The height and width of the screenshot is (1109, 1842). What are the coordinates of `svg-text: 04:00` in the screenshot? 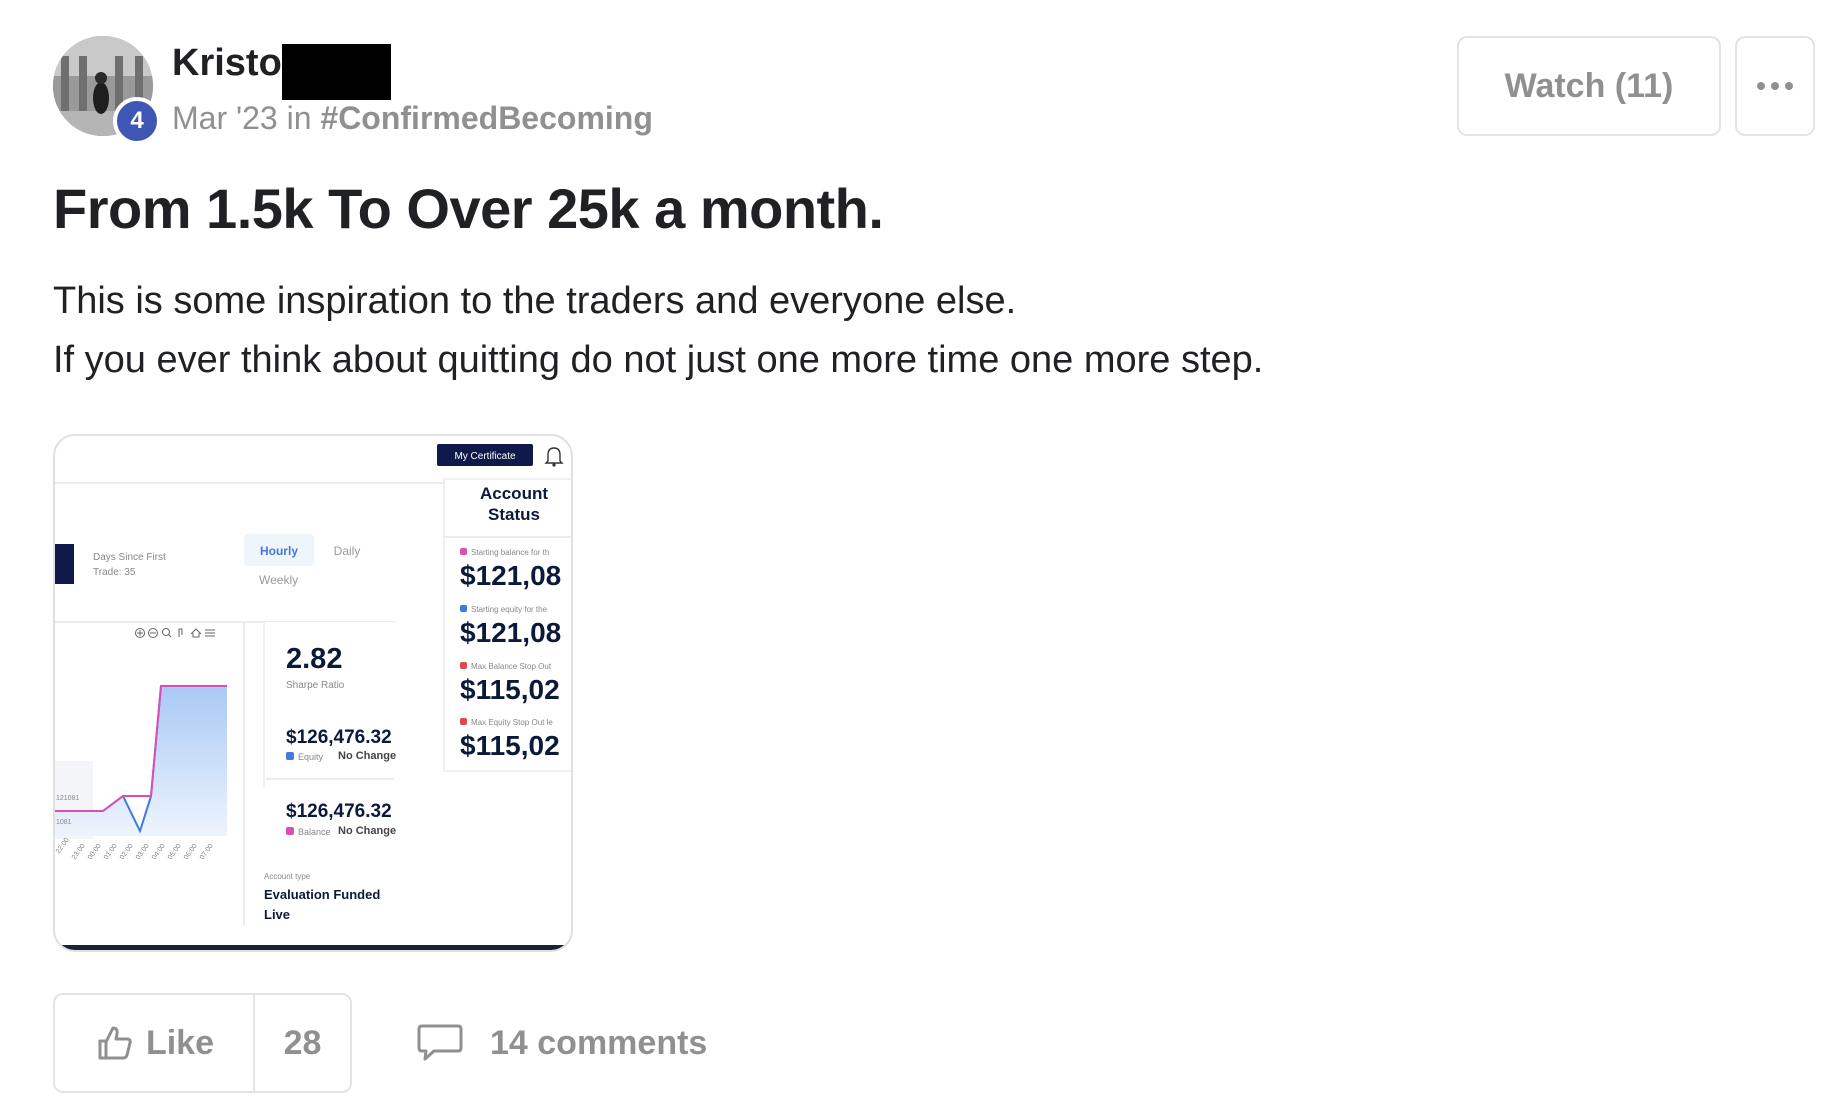 It's located at (159, 852).